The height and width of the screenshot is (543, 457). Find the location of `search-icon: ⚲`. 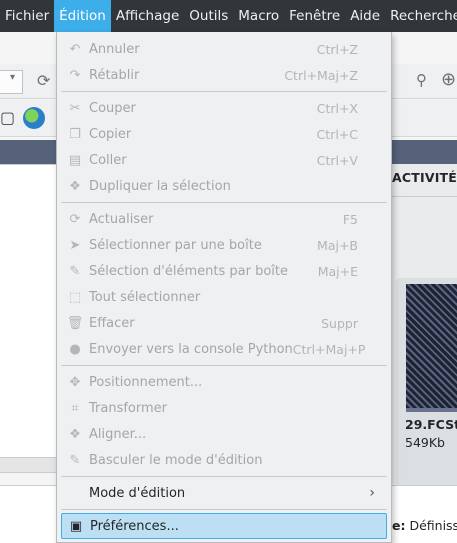

search-icon: ⚲ is located at coordinates (421, 80).